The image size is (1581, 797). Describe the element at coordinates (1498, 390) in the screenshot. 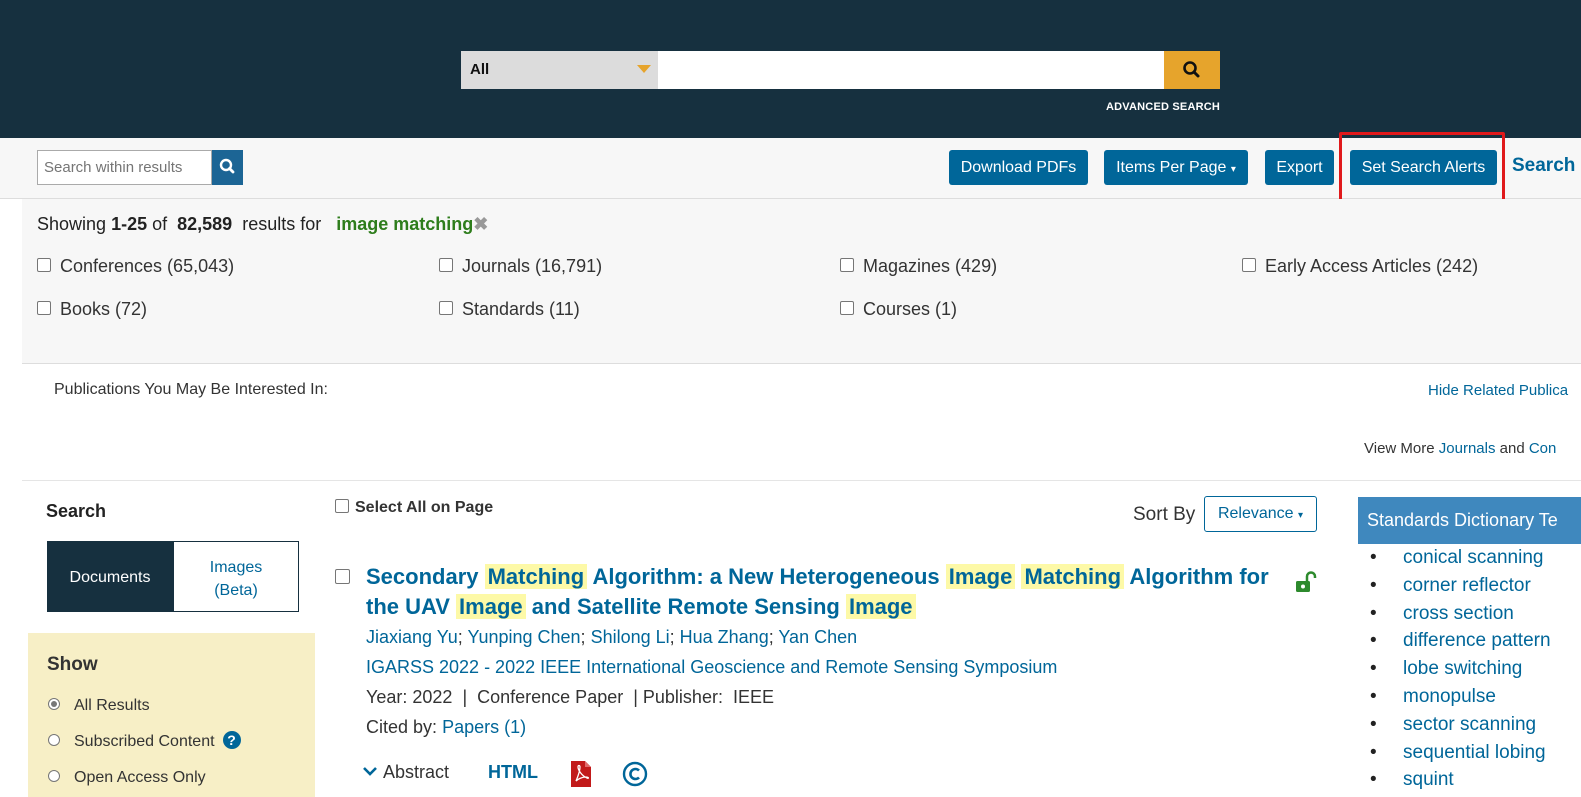

I see `hide-related-publications-link: Hide Related Publica` at that location.